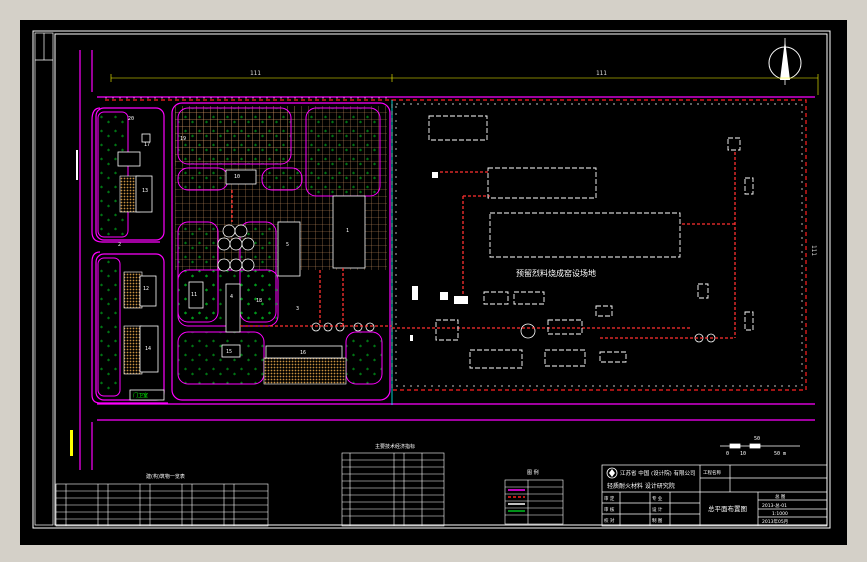  What do you see at coordinates (148, 349) in the screenshot?
I see `svg-text: 14` at bounding box center [148, 349].